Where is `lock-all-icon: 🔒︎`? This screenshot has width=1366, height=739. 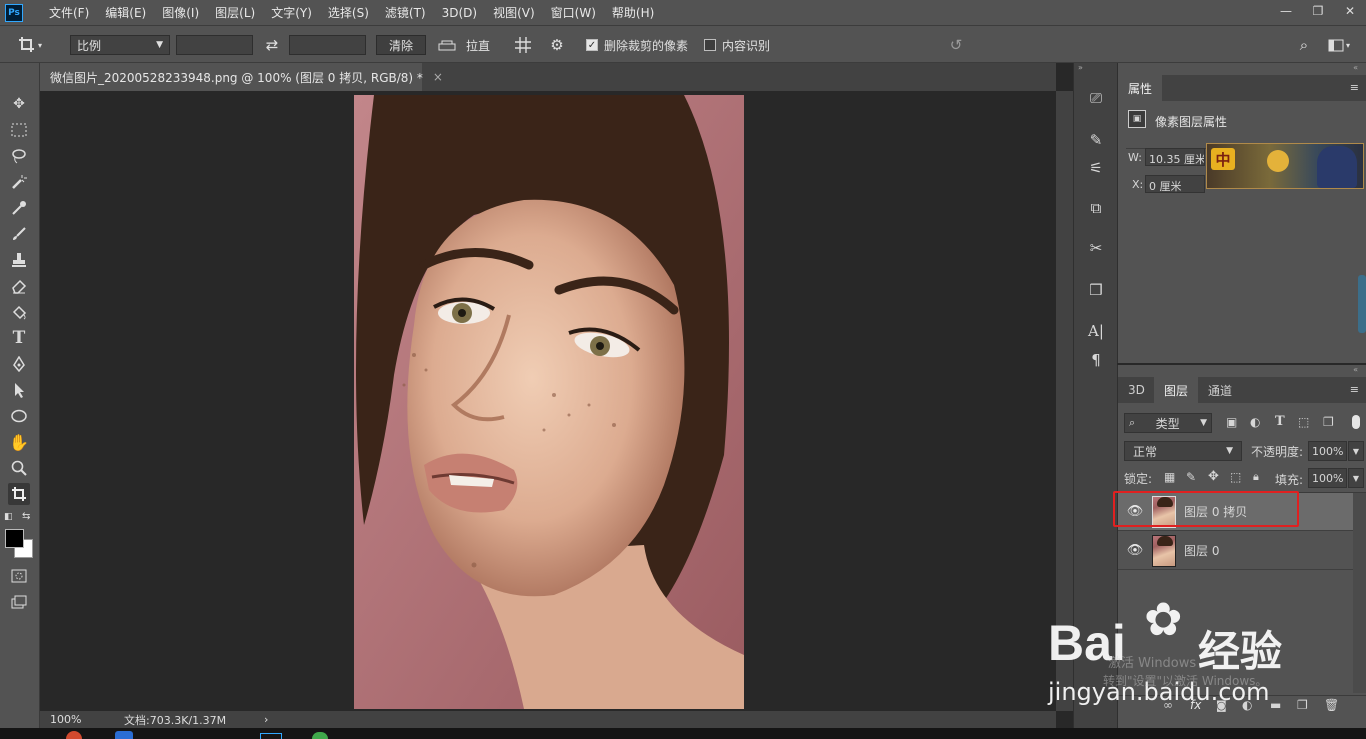 lock-all-icon: 🔒︎ is located at coordinates (1256, 477).